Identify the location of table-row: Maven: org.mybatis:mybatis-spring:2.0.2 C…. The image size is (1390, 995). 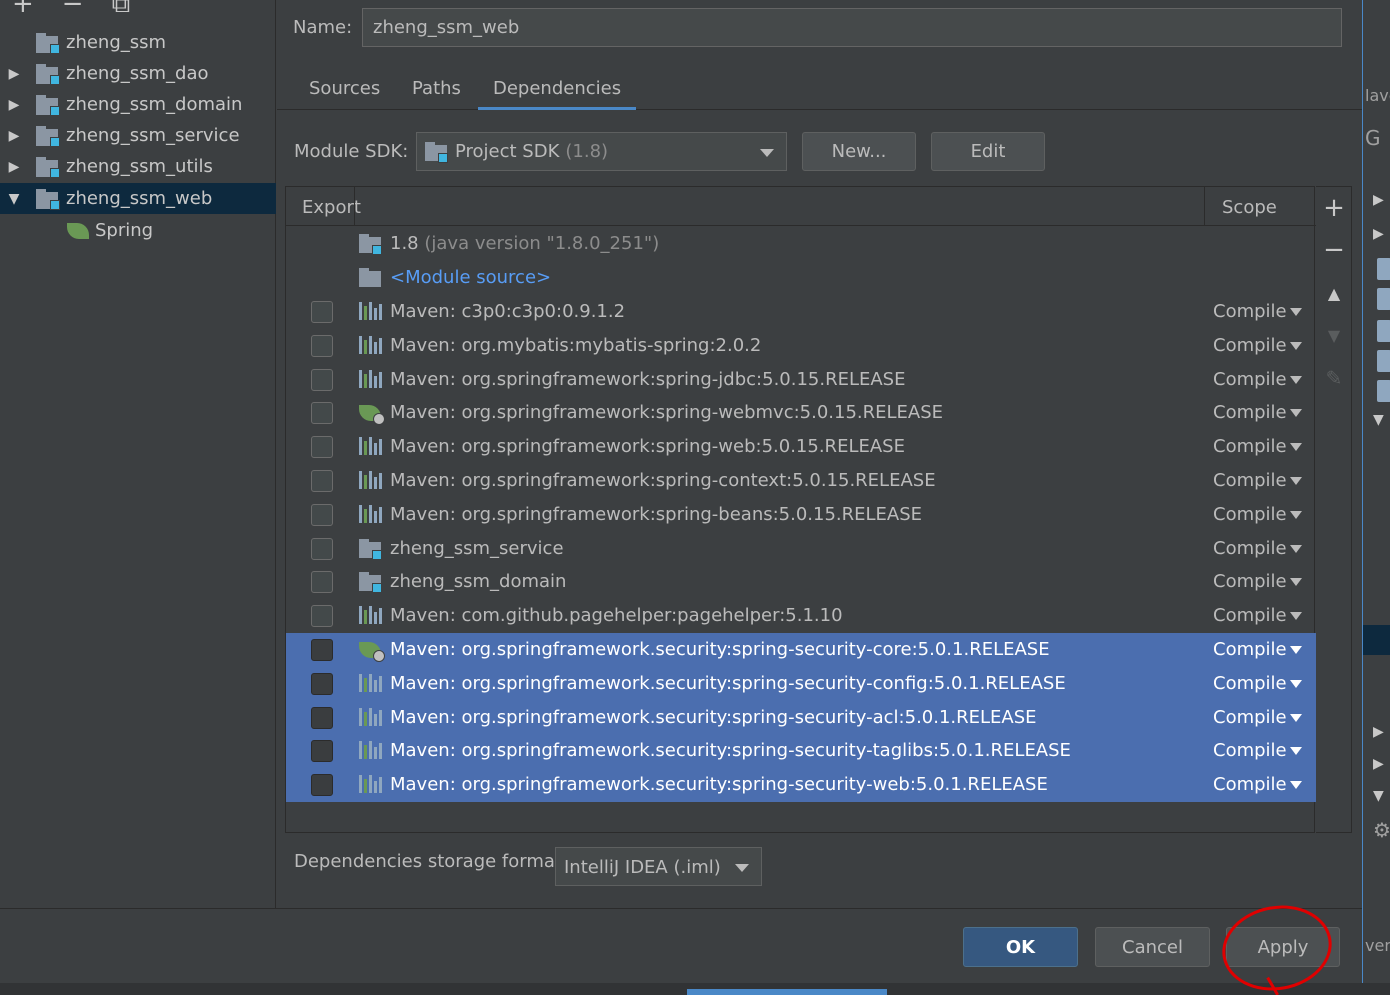
(801, 346).